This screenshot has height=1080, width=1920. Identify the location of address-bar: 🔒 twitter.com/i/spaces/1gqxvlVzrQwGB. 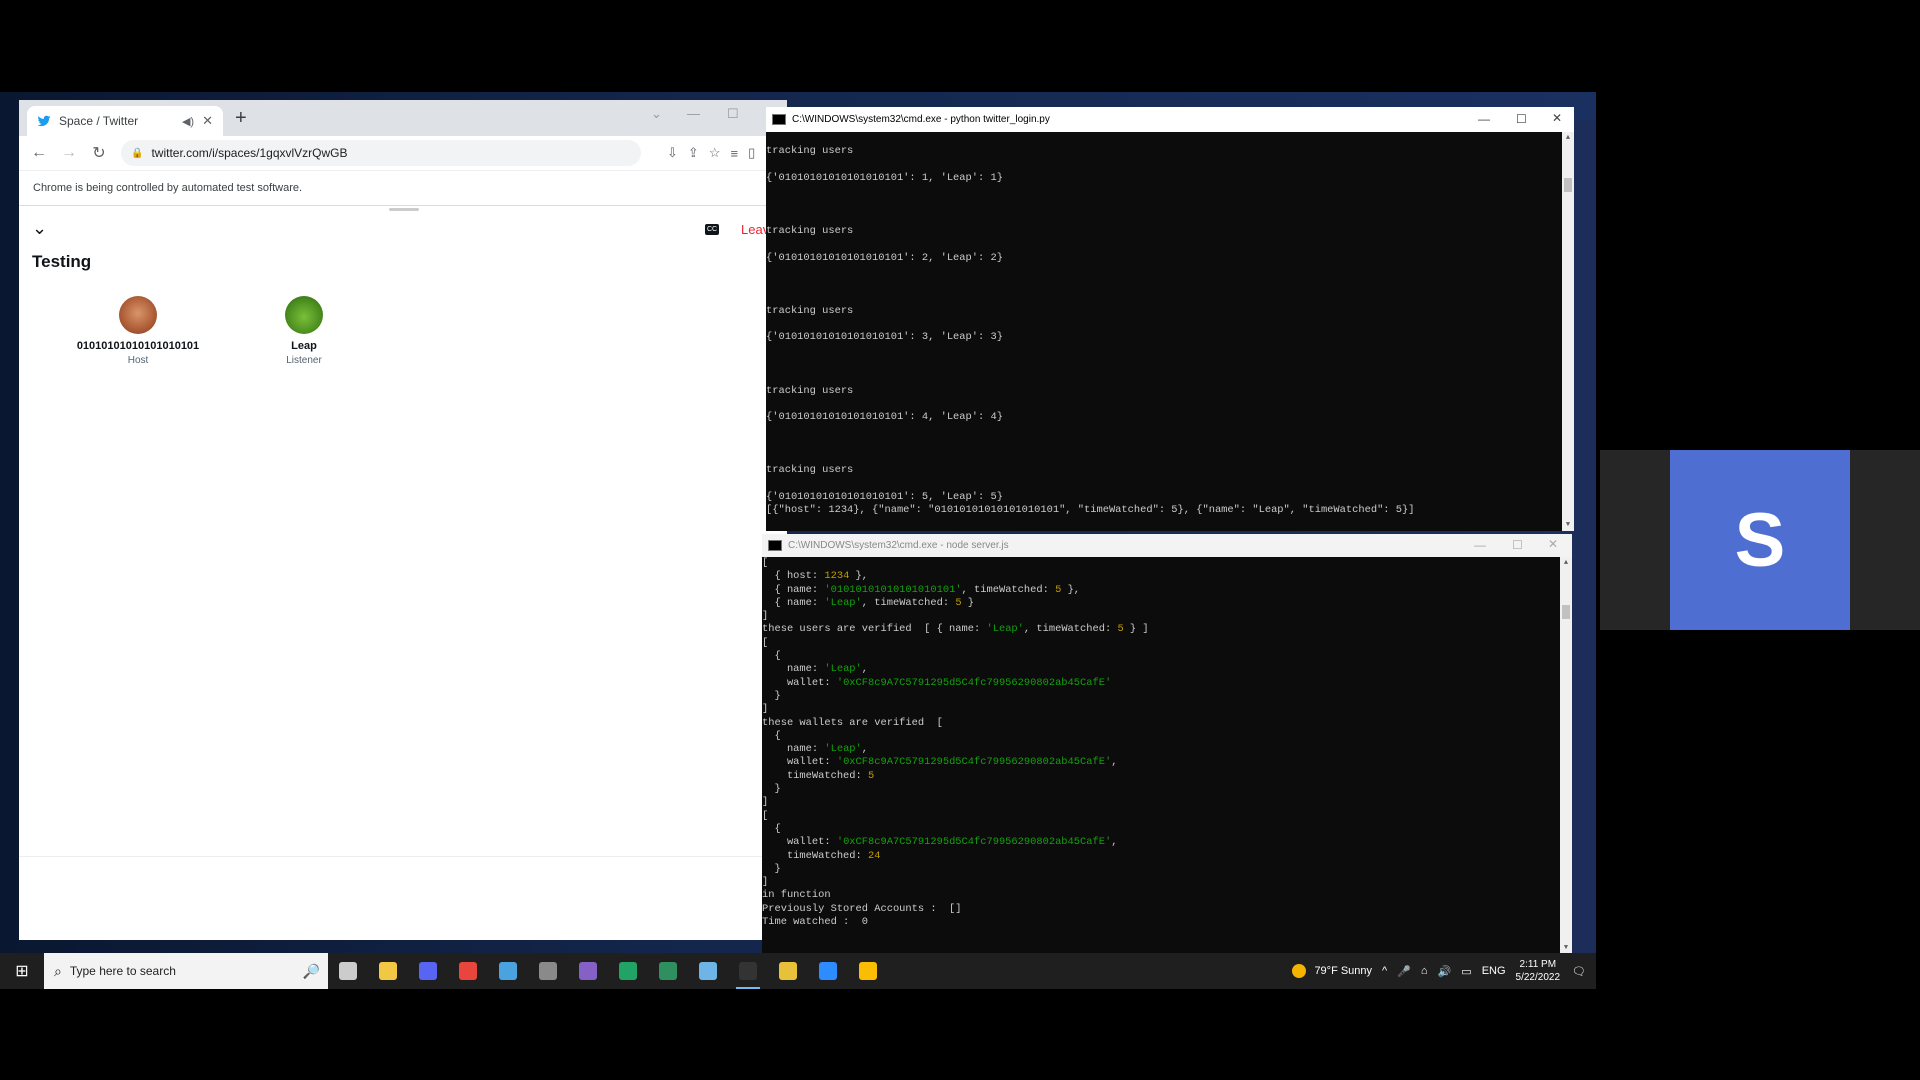
(381, 153).